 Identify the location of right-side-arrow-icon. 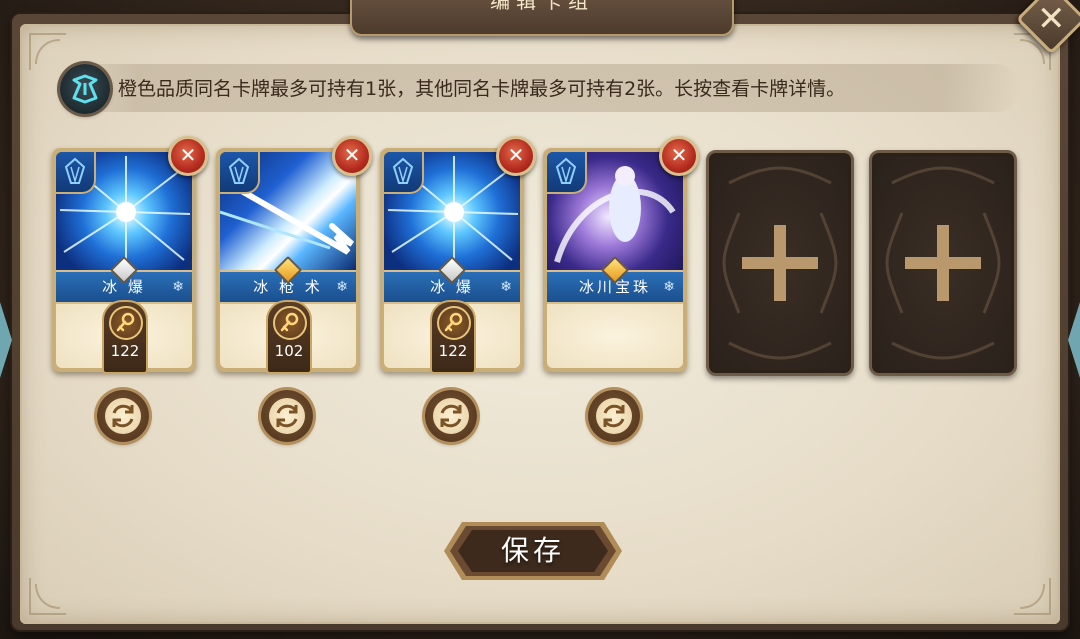
(1073, 340).